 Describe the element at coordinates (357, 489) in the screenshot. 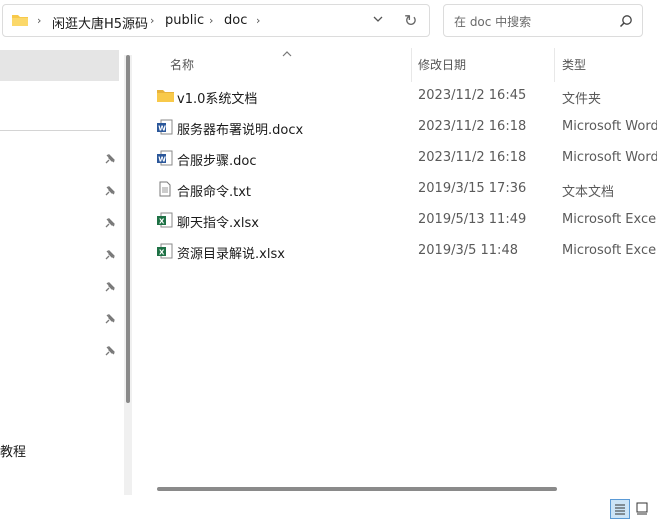

I see `horizontal-scrollbar-thumb` at that location.